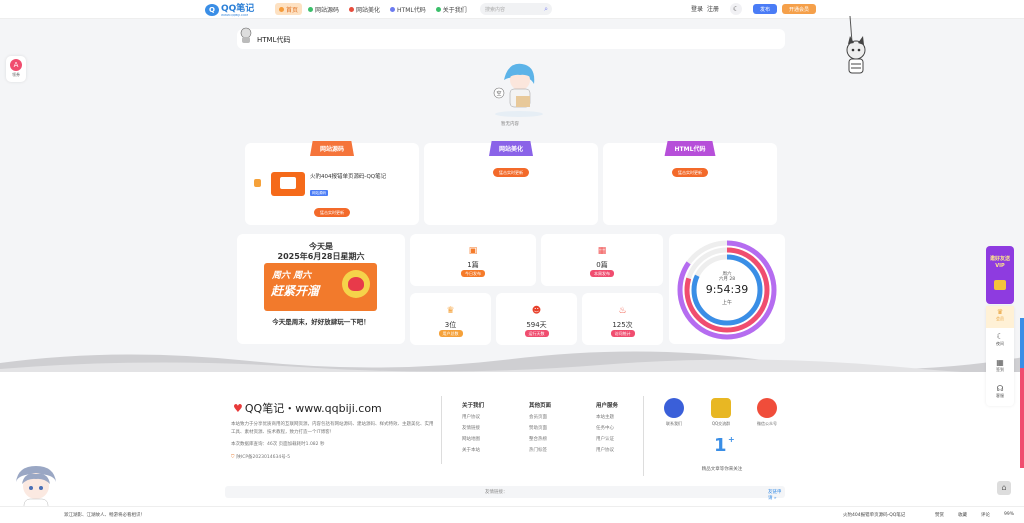  What do you see at coordinates (333, 458) in the screenshot?
I see `footer-icp: ⛉ 陕ICP备2023014634号-5` at bounding box center [333, 458].